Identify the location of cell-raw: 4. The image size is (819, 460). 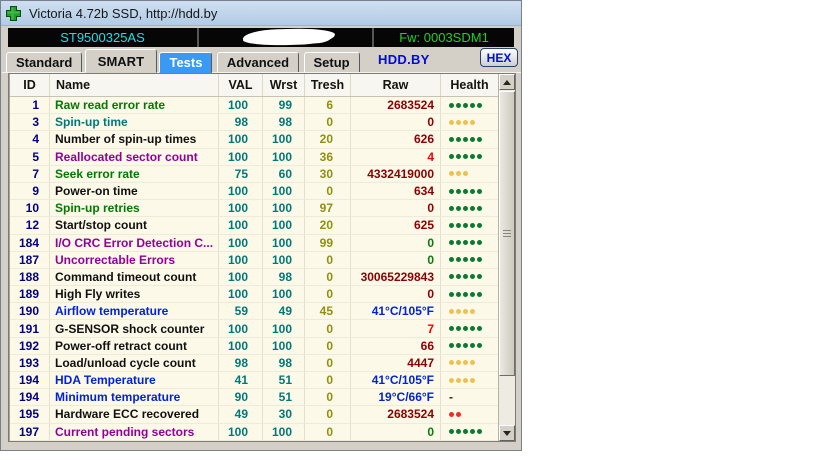
(396, 156).